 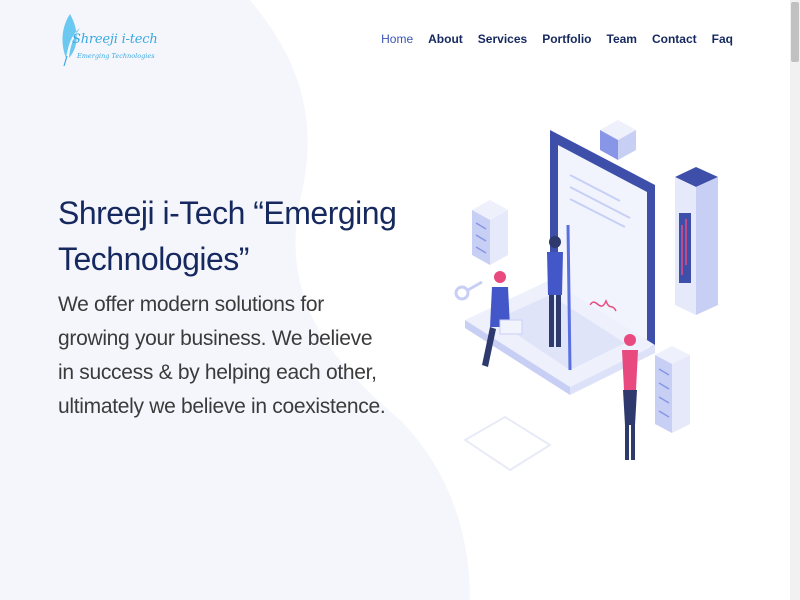 I want to click on key-icon, so click(x=468, y=290).